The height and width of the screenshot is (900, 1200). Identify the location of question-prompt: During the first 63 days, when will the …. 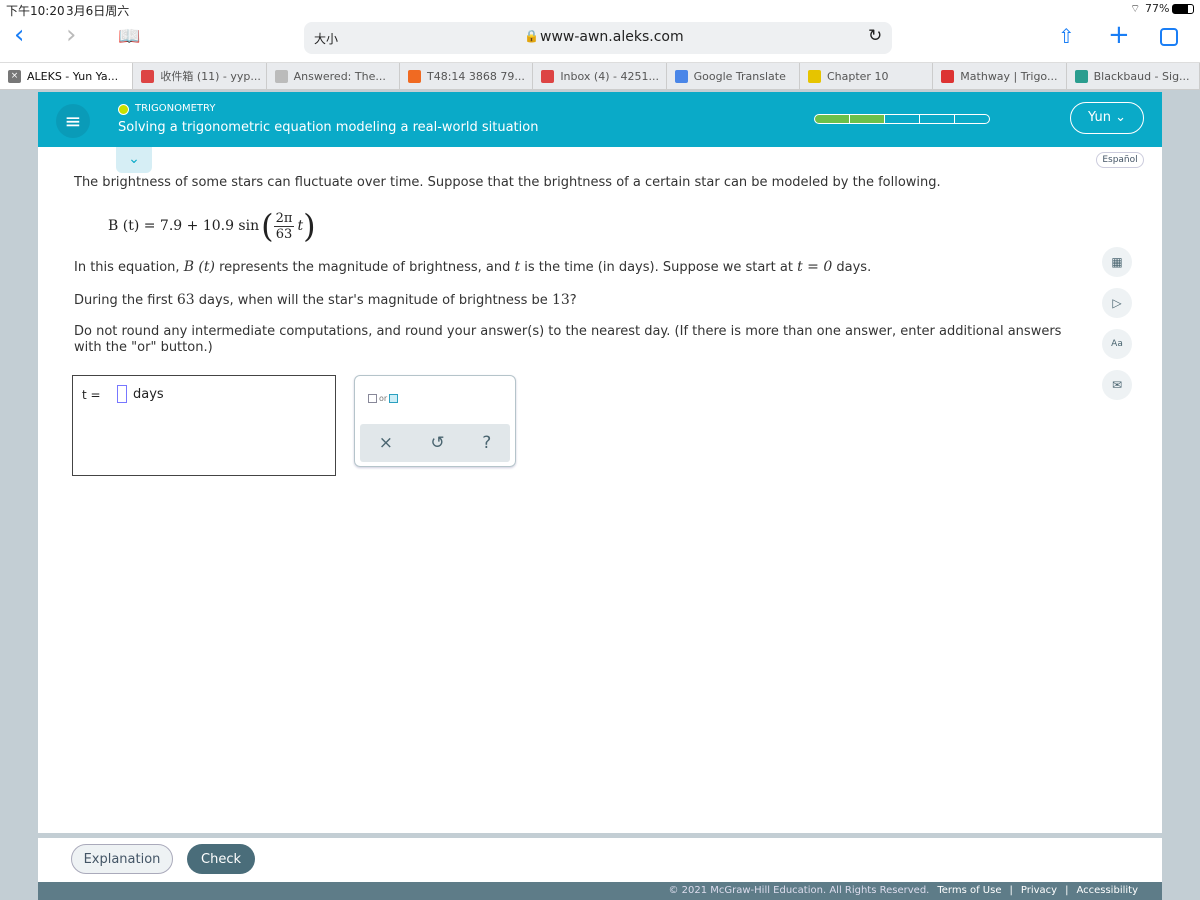
(325, 300).